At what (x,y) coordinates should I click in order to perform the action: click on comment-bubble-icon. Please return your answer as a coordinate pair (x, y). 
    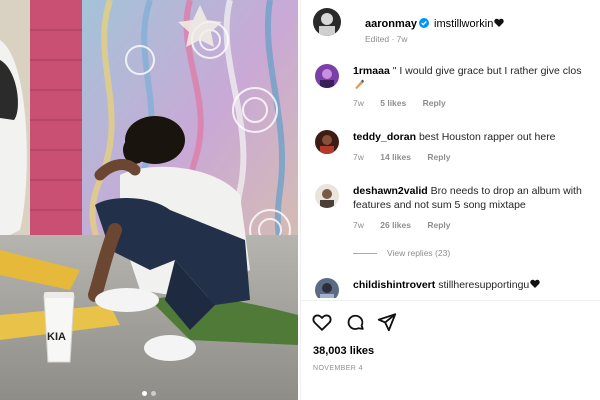
    Looking at the image, I should click on (355, 322).